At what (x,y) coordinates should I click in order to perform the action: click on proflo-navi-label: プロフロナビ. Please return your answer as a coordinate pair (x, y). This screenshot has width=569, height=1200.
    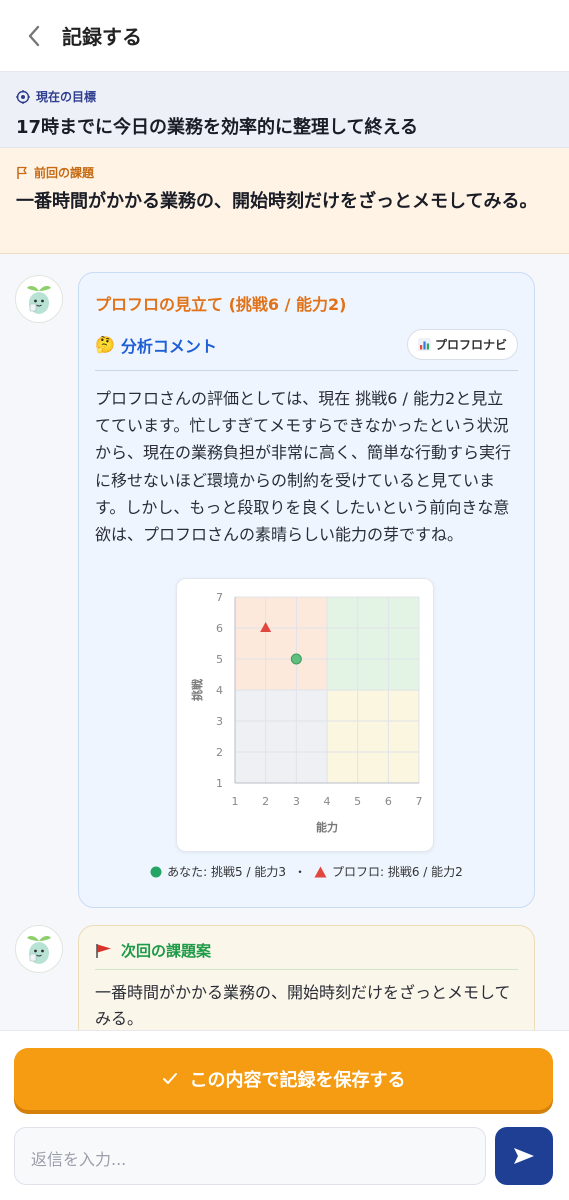
    Looking at the image, I should click on (470, 345).